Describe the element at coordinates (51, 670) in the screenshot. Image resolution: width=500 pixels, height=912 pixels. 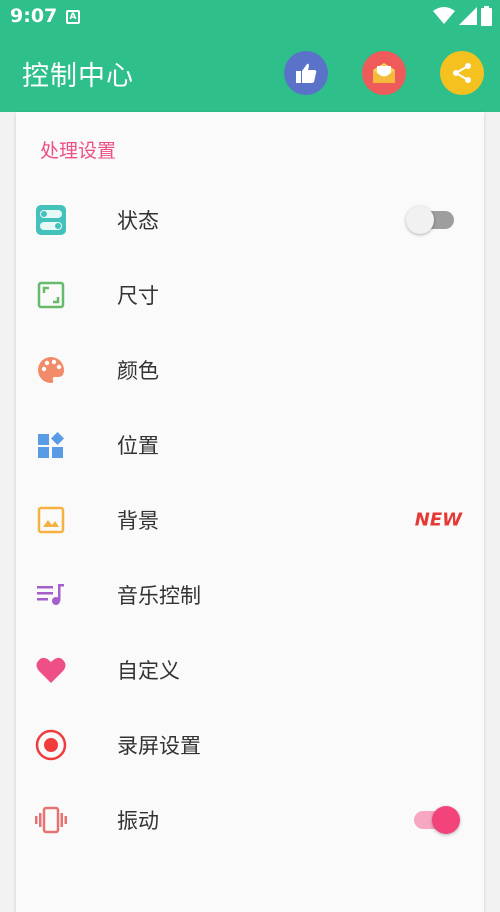
I see `heart-icon` at that location.